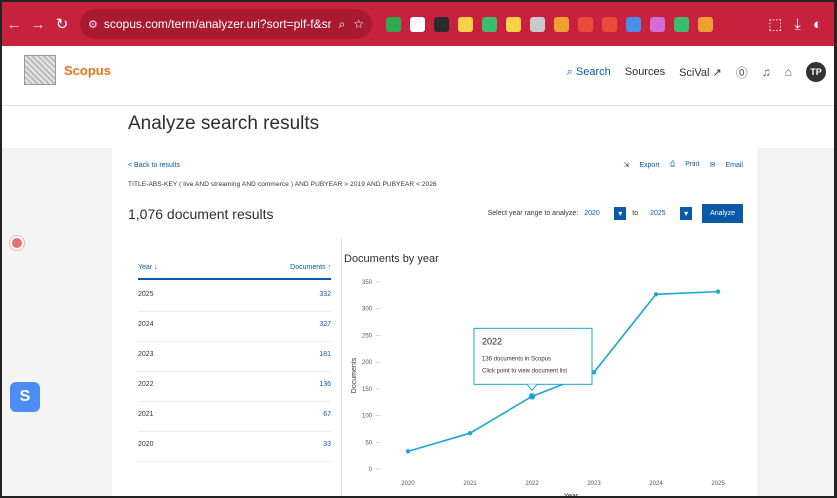  Describe the element at coordinates (342, 24) in the screenshot. I see `zoom-icon: ⌕` at that location.